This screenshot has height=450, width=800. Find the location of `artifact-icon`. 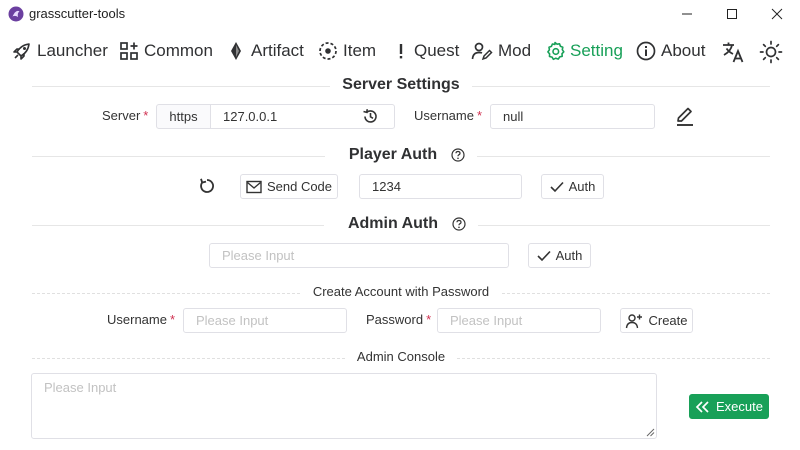

artifact-icon is located at coordinates (236, 51).